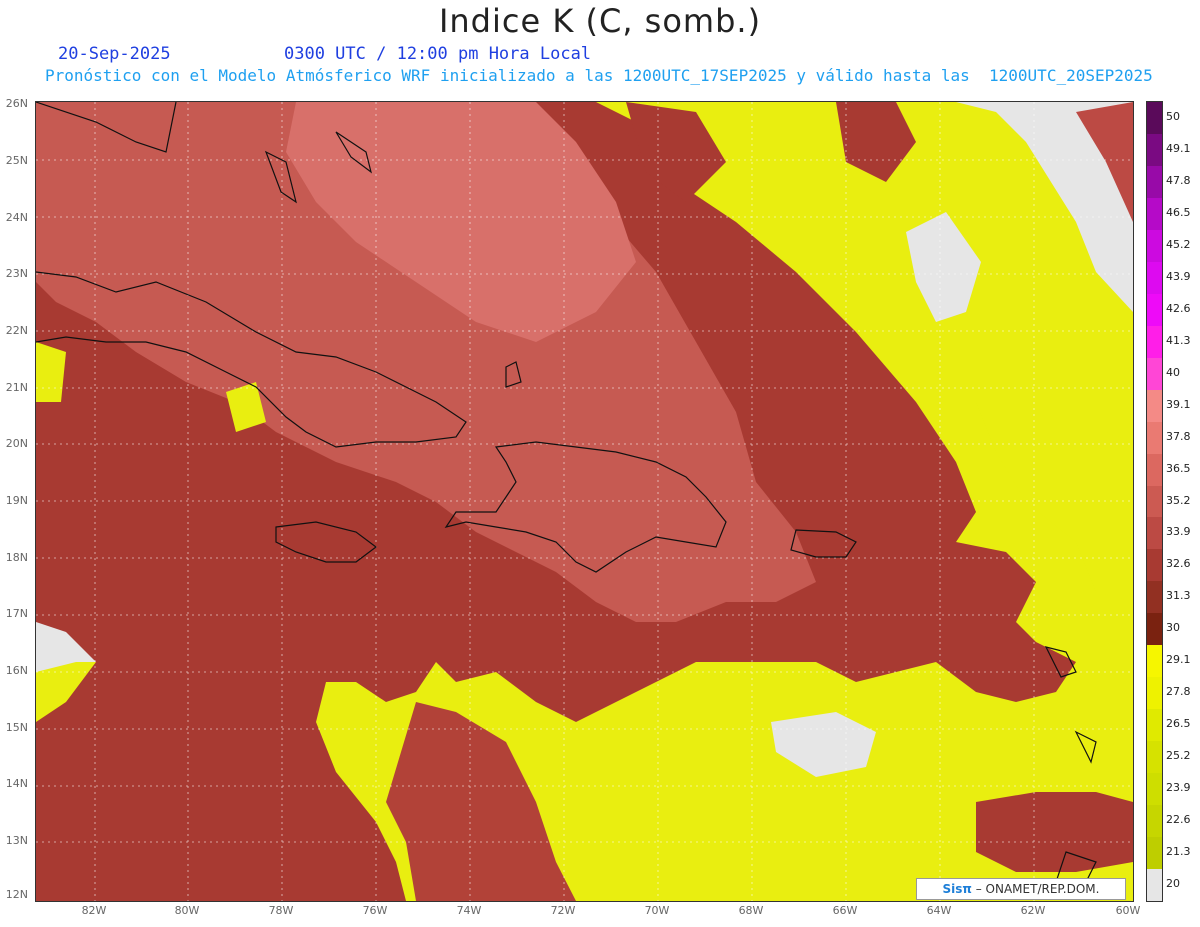  Describe the element at coordinates (16, 894) in the screenshot. I see `lat-label: 12N` at that location.